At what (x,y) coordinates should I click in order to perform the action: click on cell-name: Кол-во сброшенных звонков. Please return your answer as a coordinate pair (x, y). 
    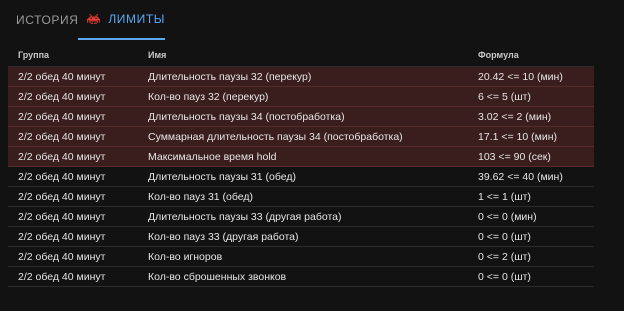
    Looking at the image, I should click on (217, 276).